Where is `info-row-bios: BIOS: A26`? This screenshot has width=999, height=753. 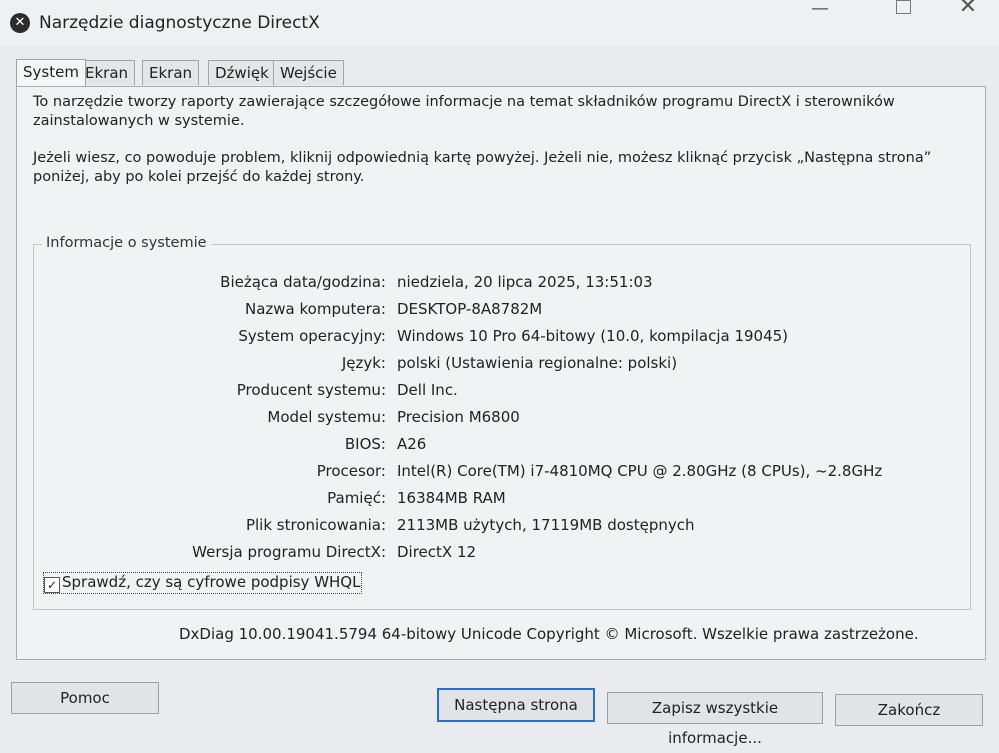
info-row-bios: BIOS: A26 is located at coordinates (499, 448).